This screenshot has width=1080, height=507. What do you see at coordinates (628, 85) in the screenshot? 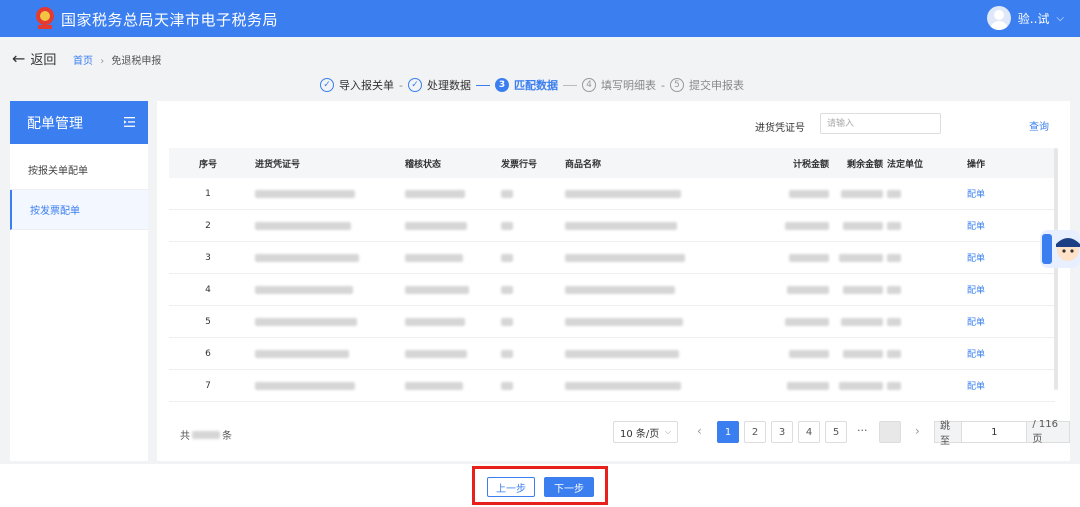
I see `step-label: 填写明细表` at bounding box center [628, 85].